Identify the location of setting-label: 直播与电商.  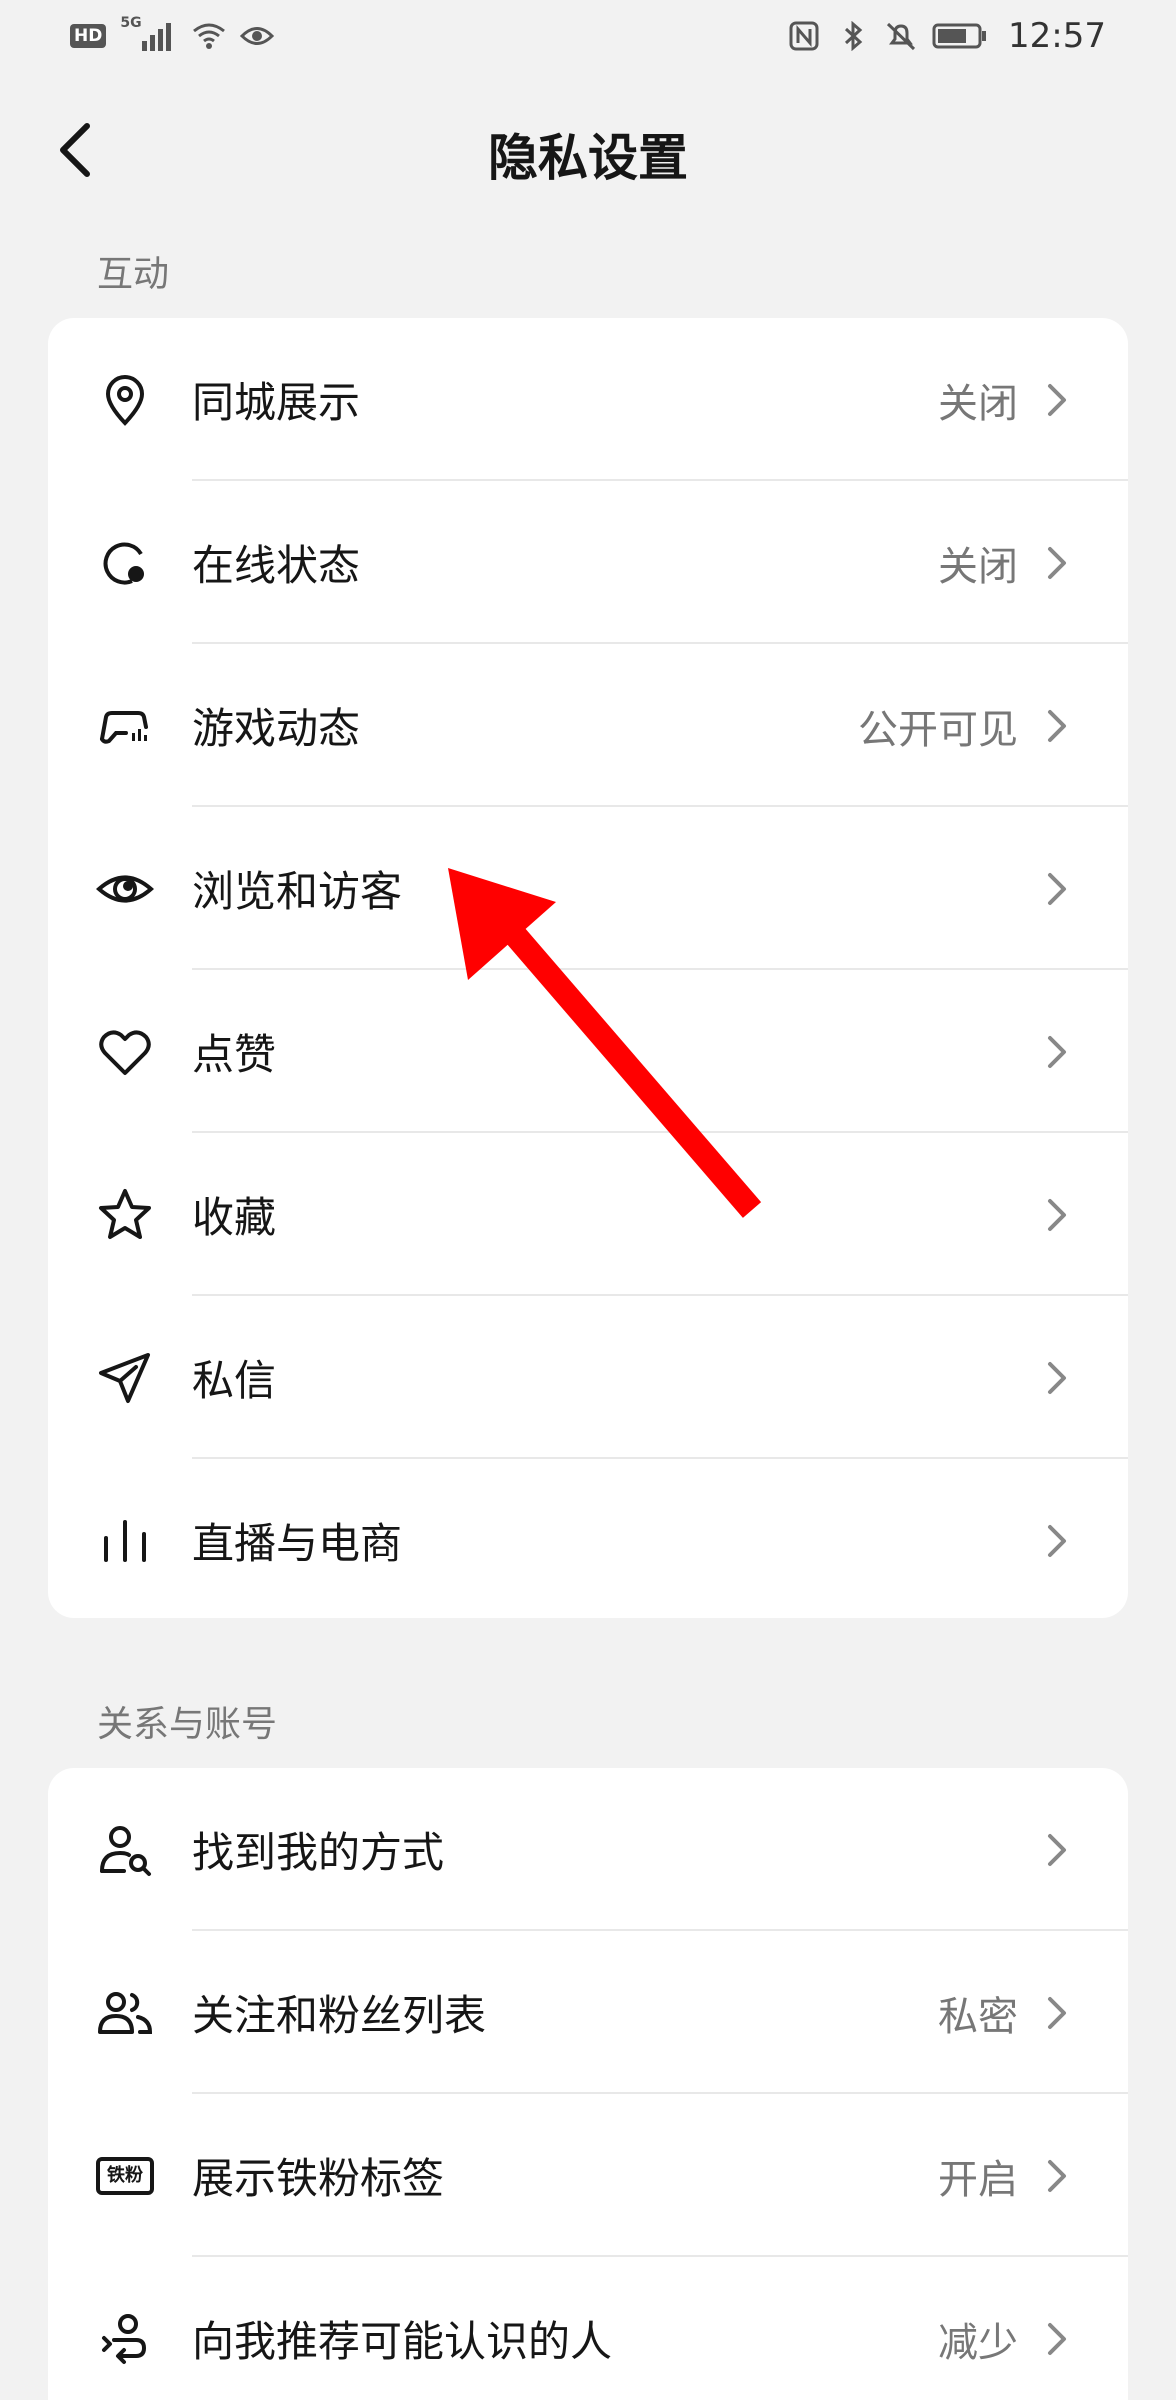
(297, 1543).